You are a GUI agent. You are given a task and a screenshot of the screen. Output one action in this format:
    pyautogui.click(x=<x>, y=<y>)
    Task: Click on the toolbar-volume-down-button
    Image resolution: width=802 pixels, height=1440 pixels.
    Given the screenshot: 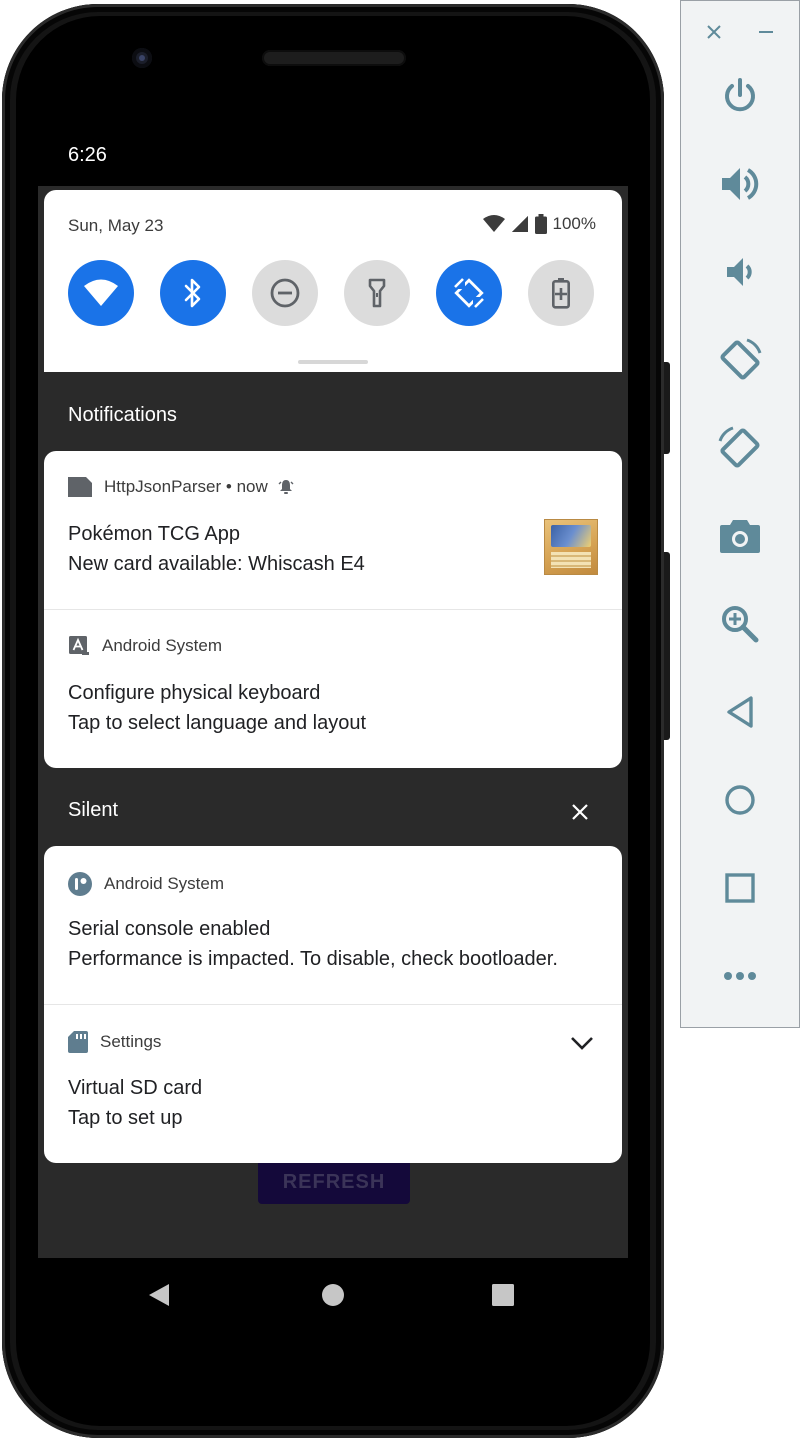 What is the action you would take?
    pyautogui.click(x=740, y=272)
    